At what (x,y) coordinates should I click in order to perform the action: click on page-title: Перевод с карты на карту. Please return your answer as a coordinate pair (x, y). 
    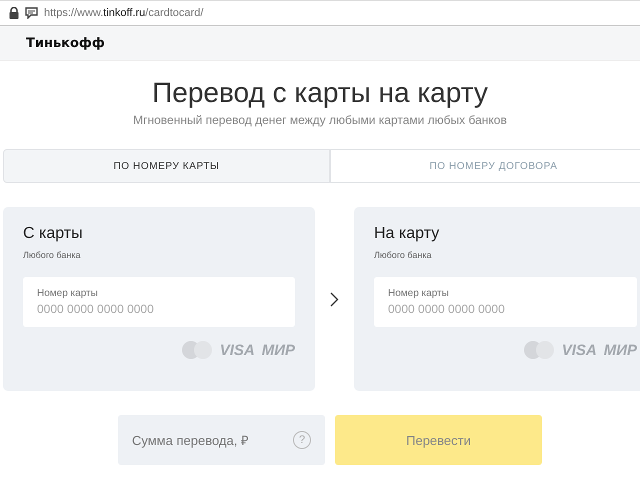
    Looking at the image, I should click on (320, 93).